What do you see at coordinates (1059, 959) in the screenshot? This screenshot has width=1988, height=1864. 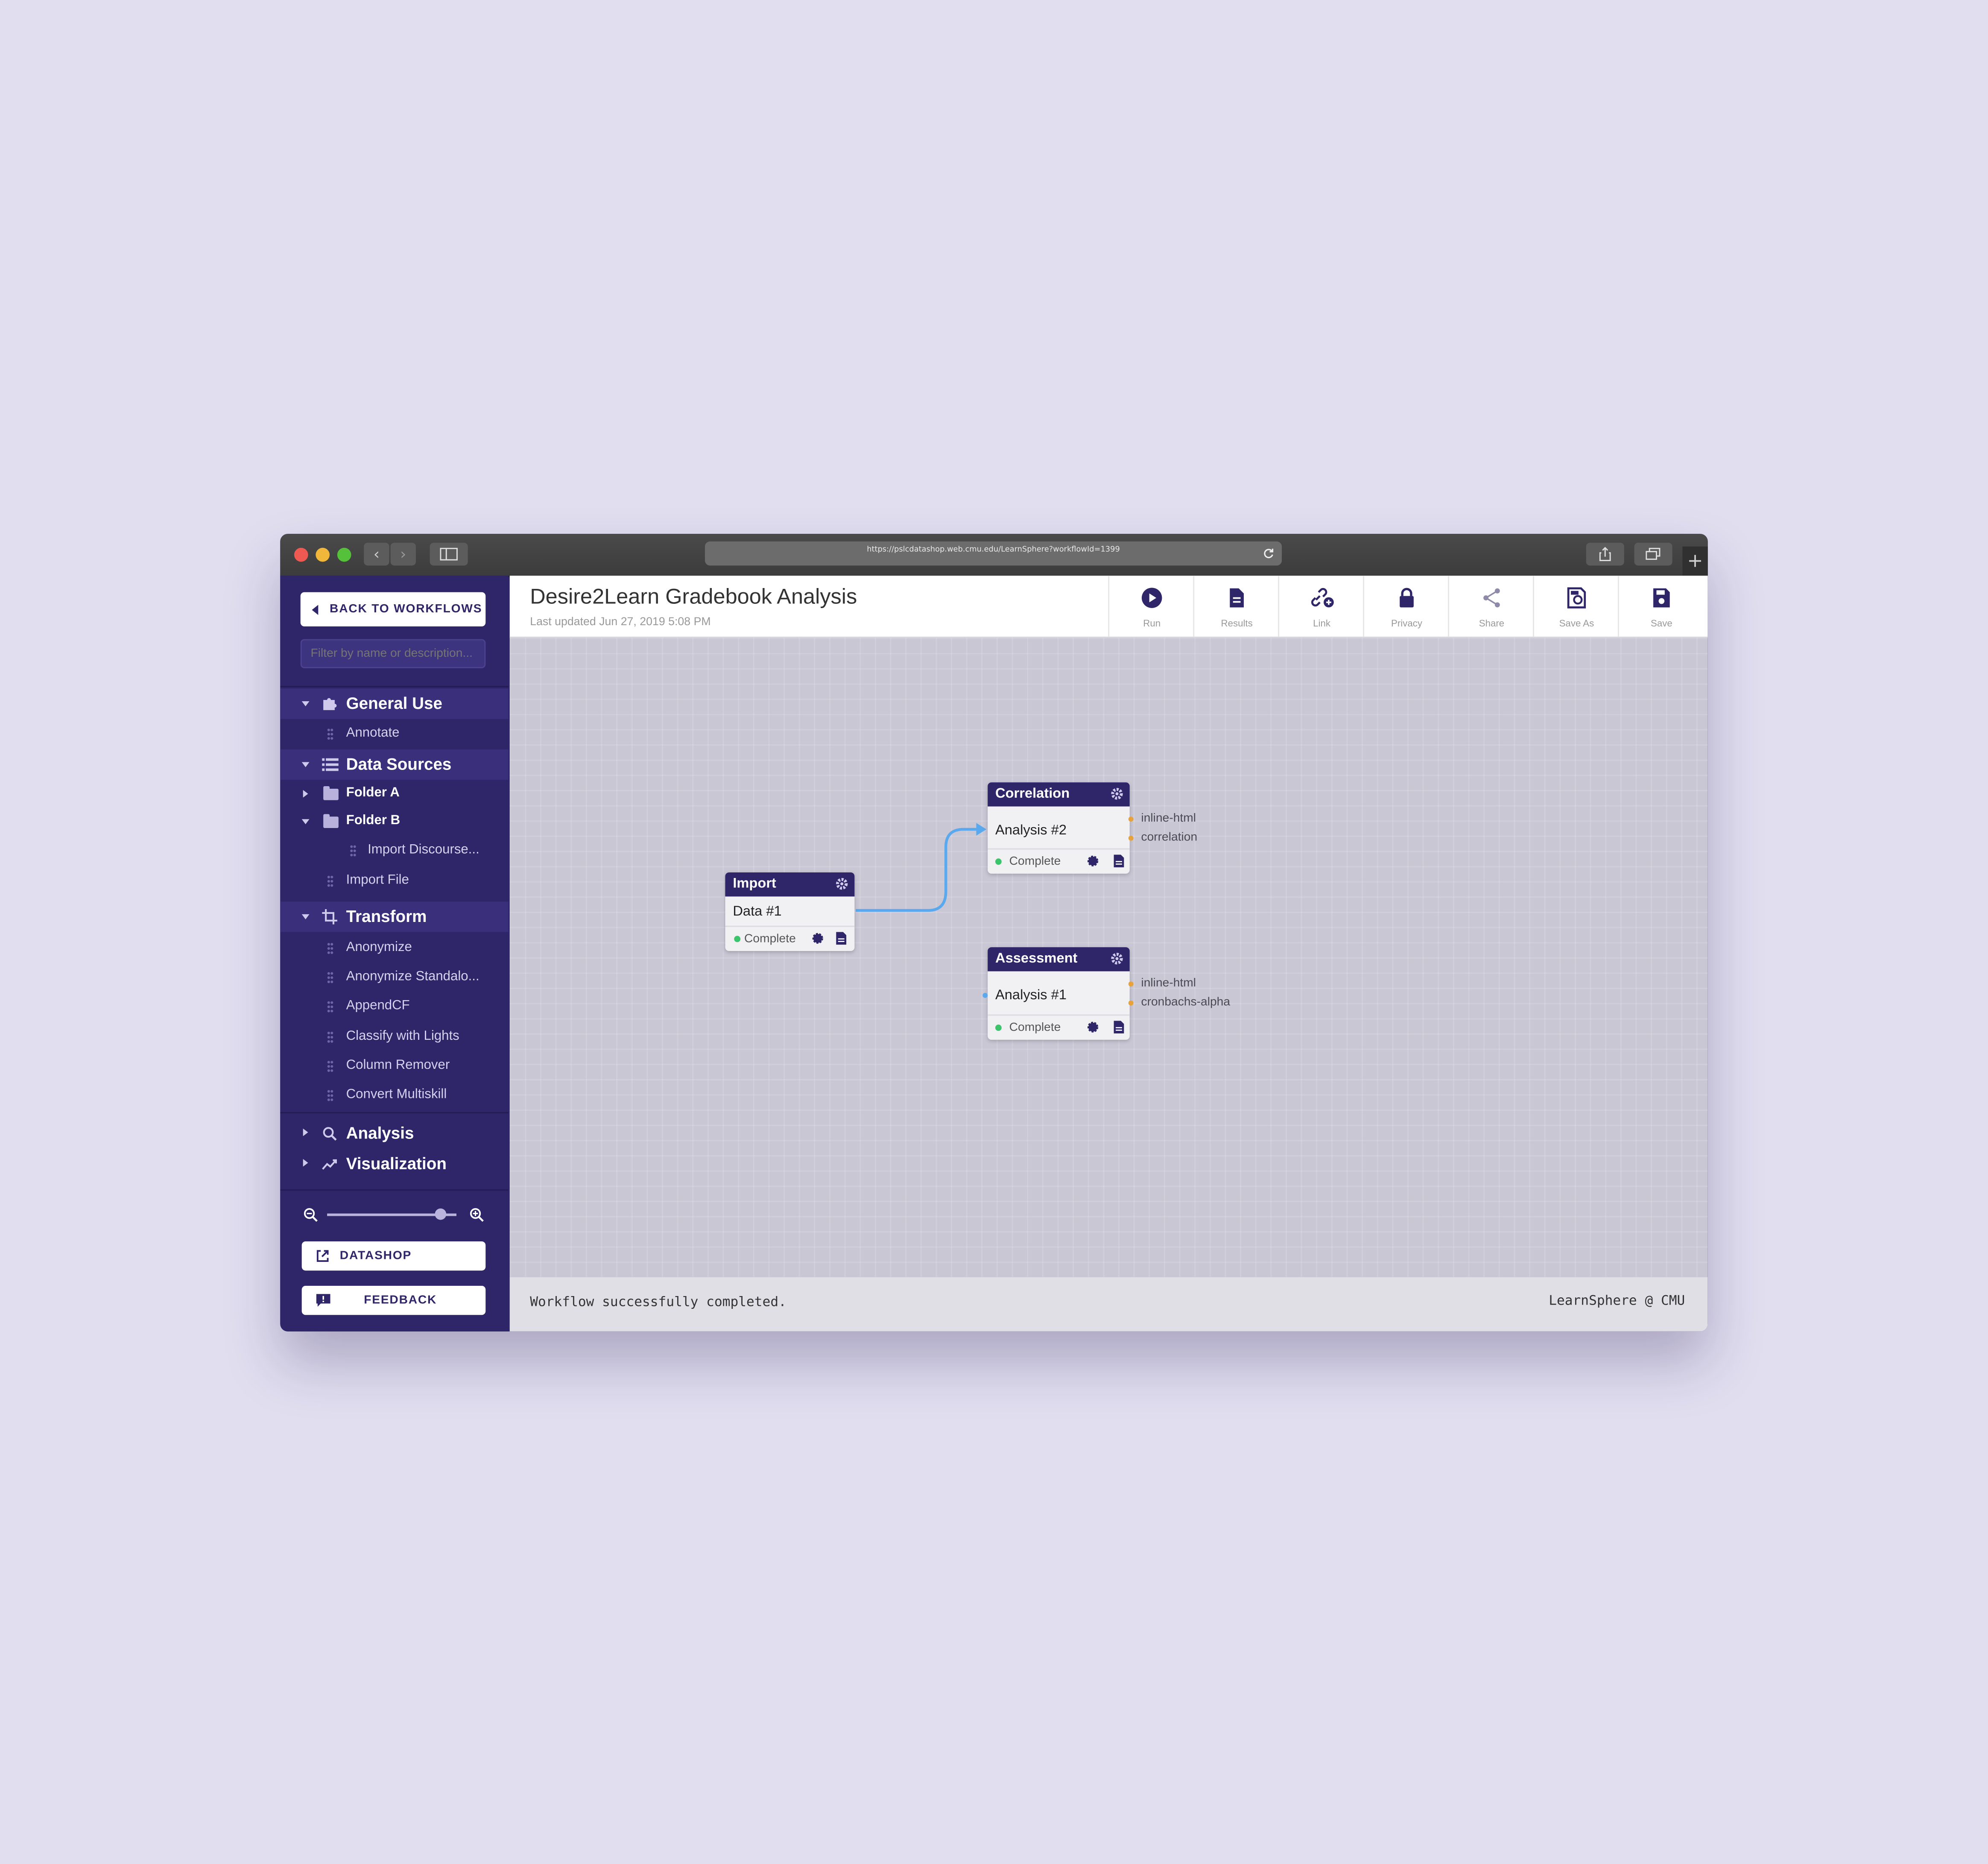 I see `node-header: Assessment` at bounding box center [1059, 959].